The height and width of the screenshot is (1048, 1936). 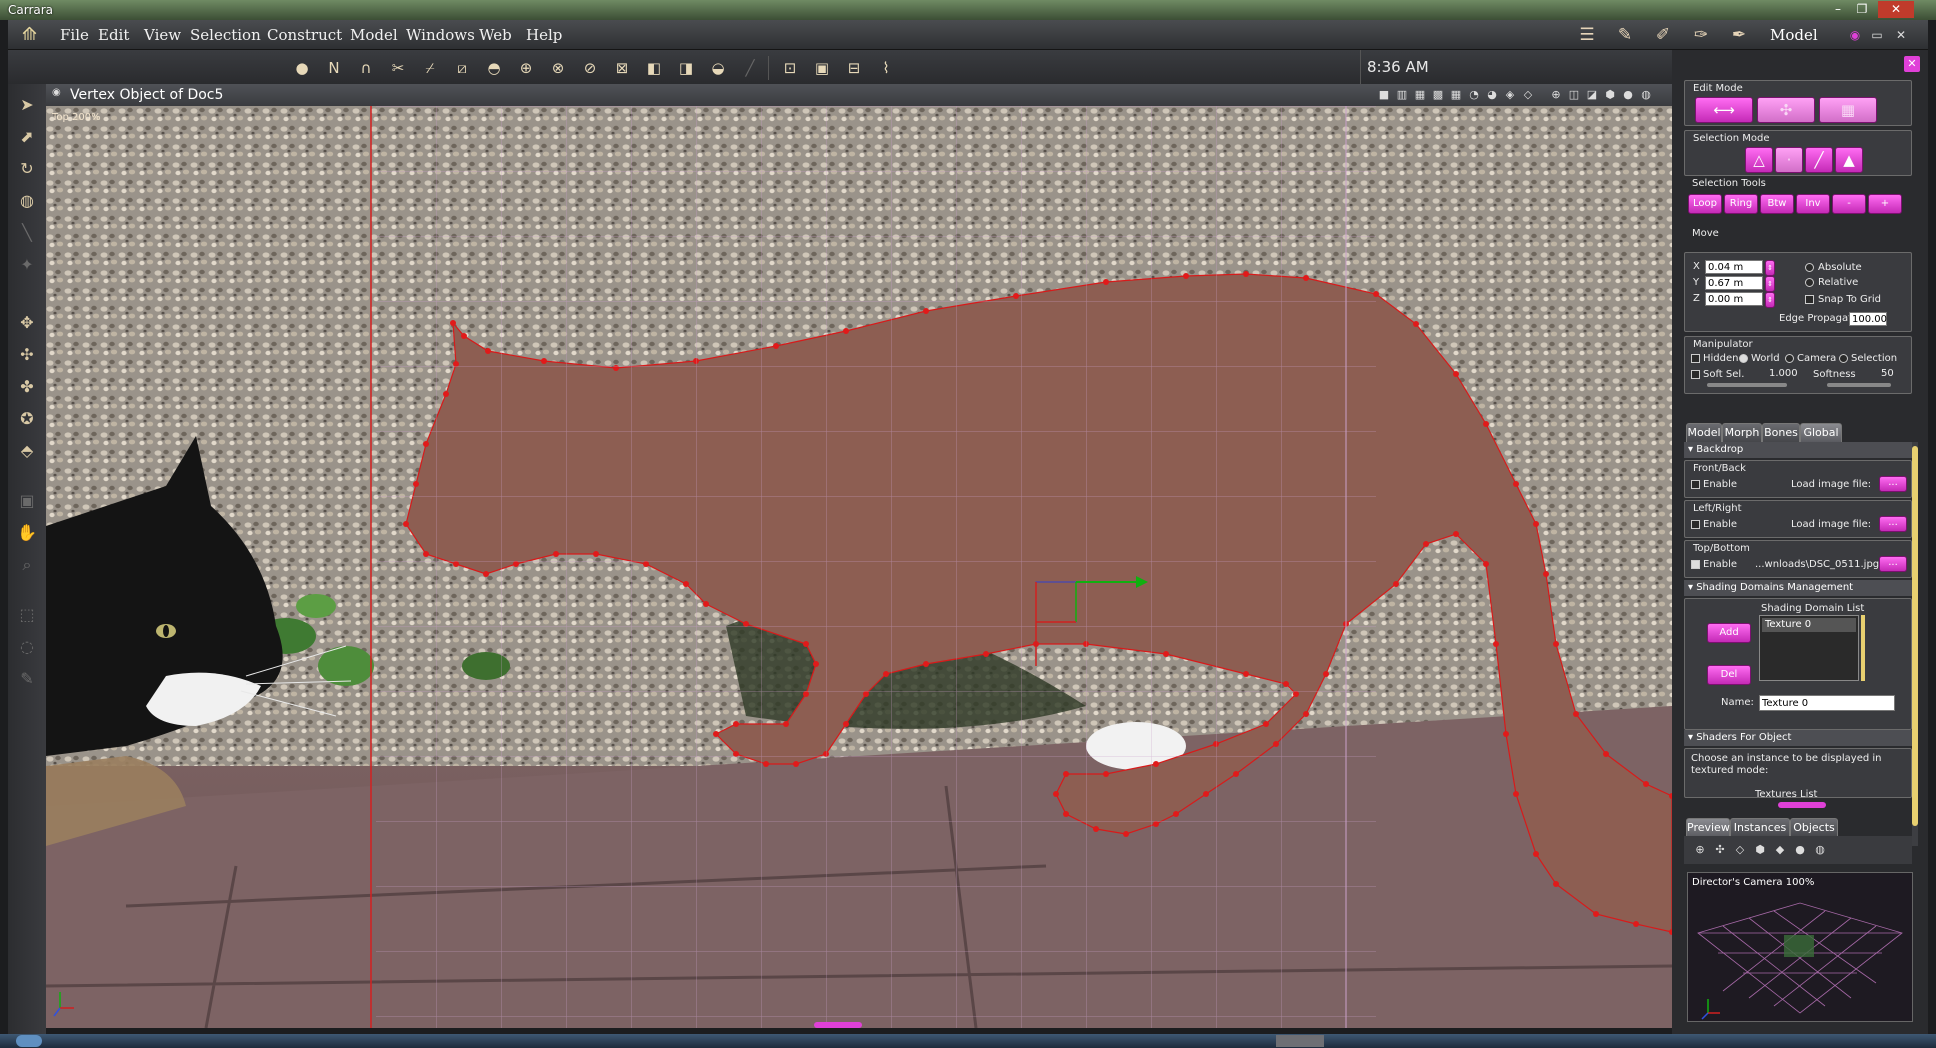 What do you see at coordinates (1814, 827) in the screenshot?
I see `tab-objects: Objects` at bounding box center [1814, 827].